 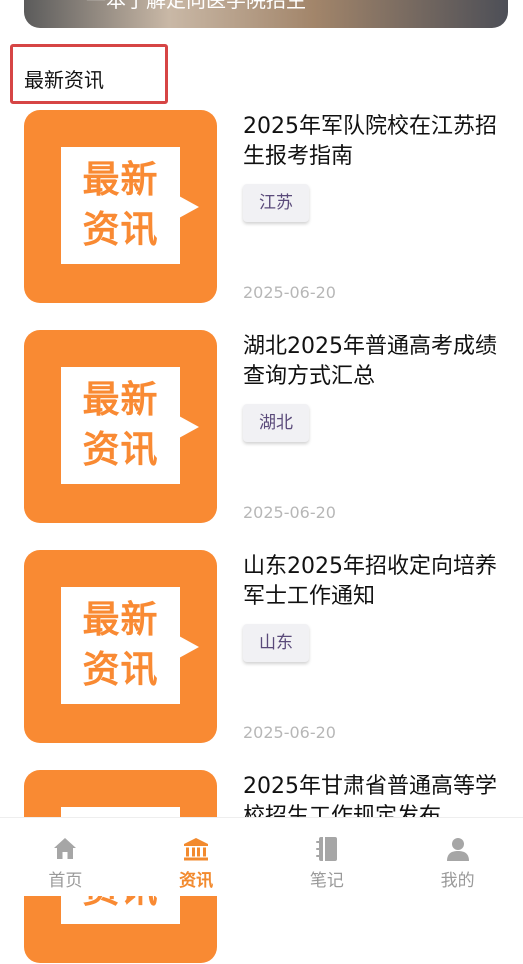 I want to click on user-icon, so click(x=457, y=849).